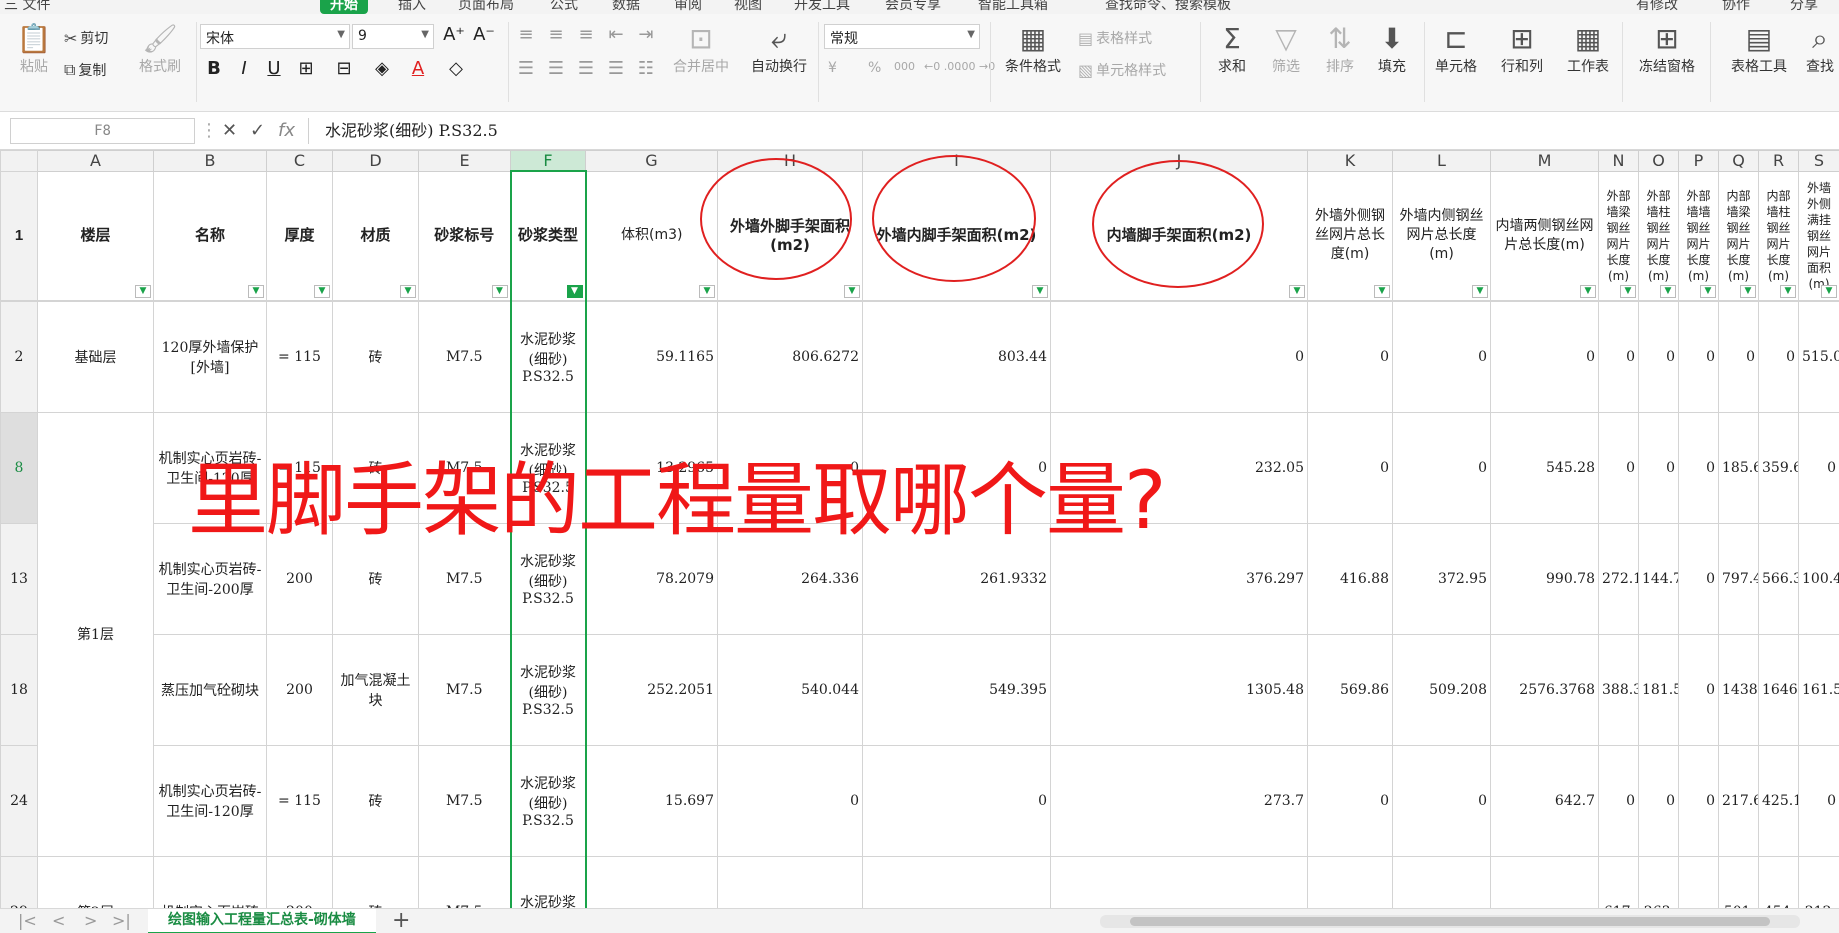 This screenshot has height=933, width=1839. I want to click on cell-q: 797.4, so click(1738, 578).